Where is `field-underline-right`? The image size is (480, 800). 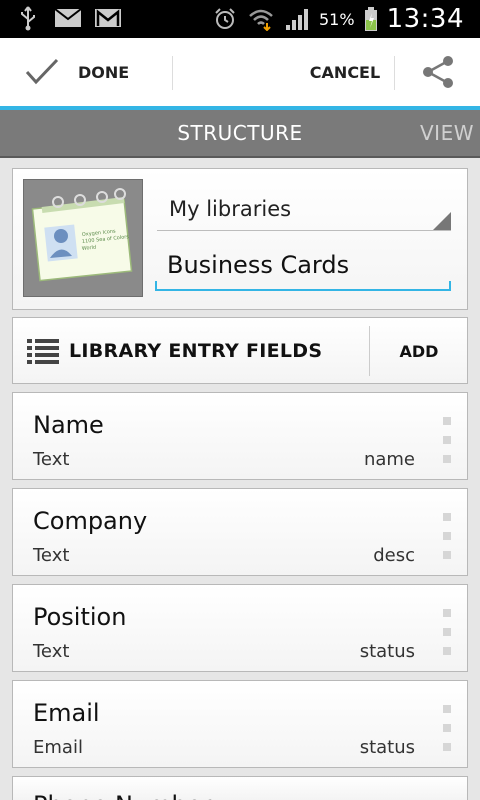
field-underline-right is located at coordinates (450, 285).